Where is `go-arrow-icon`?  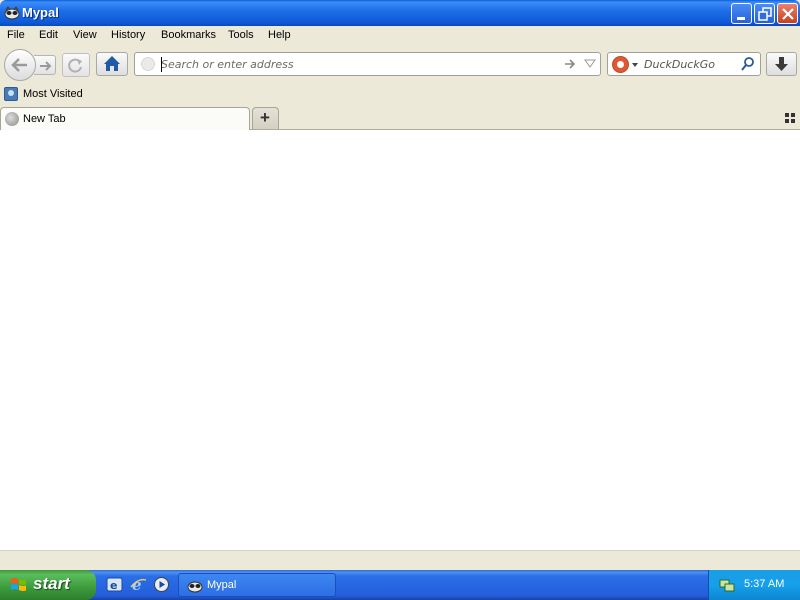 go-arrow-icon is located at coordinates (570, 64).